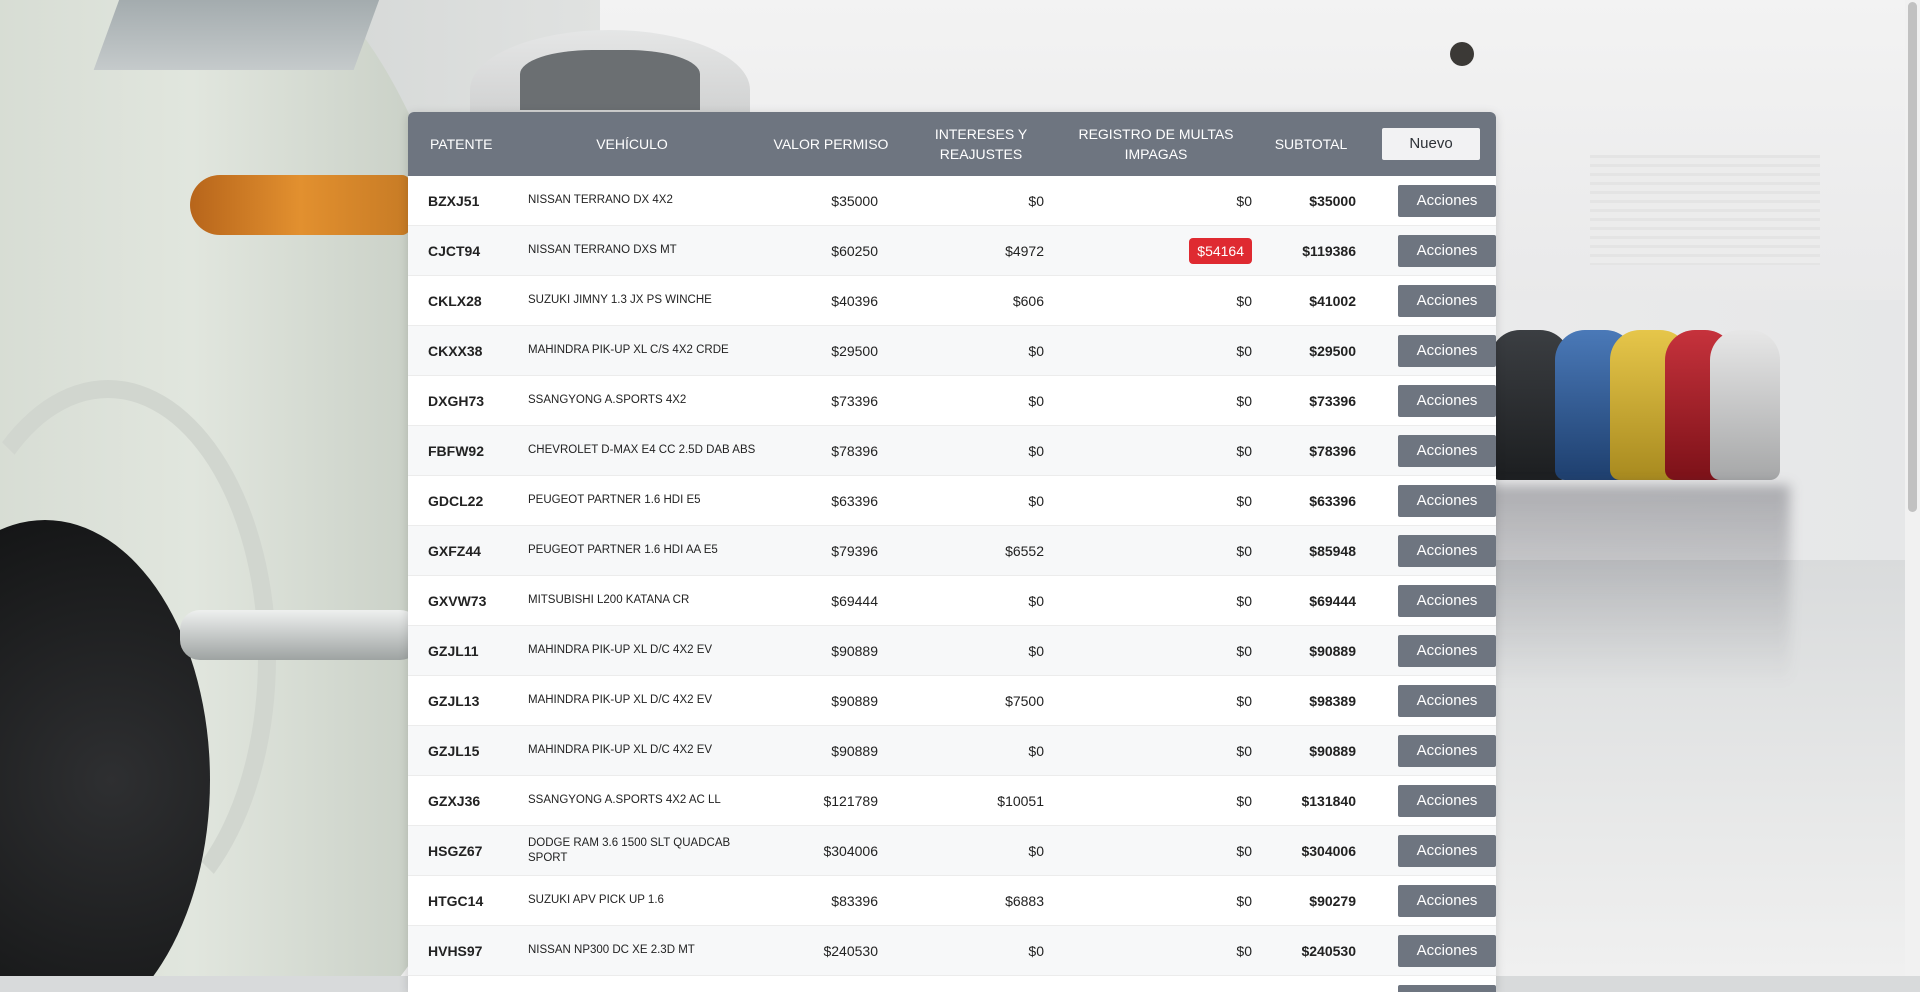 The image size is (1920, 992). Describe the element at coordinates (1220, 251) in the screenshot. I see `multas-badge: $54164` at that location.